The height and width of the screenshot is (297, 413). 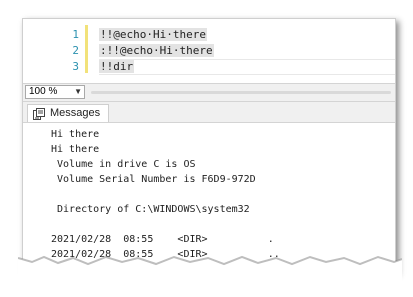 What do you see at coordinates (117, 66) in the screenshot?
I see `code-line-text: !!dir` at bounding box center [117, 66].